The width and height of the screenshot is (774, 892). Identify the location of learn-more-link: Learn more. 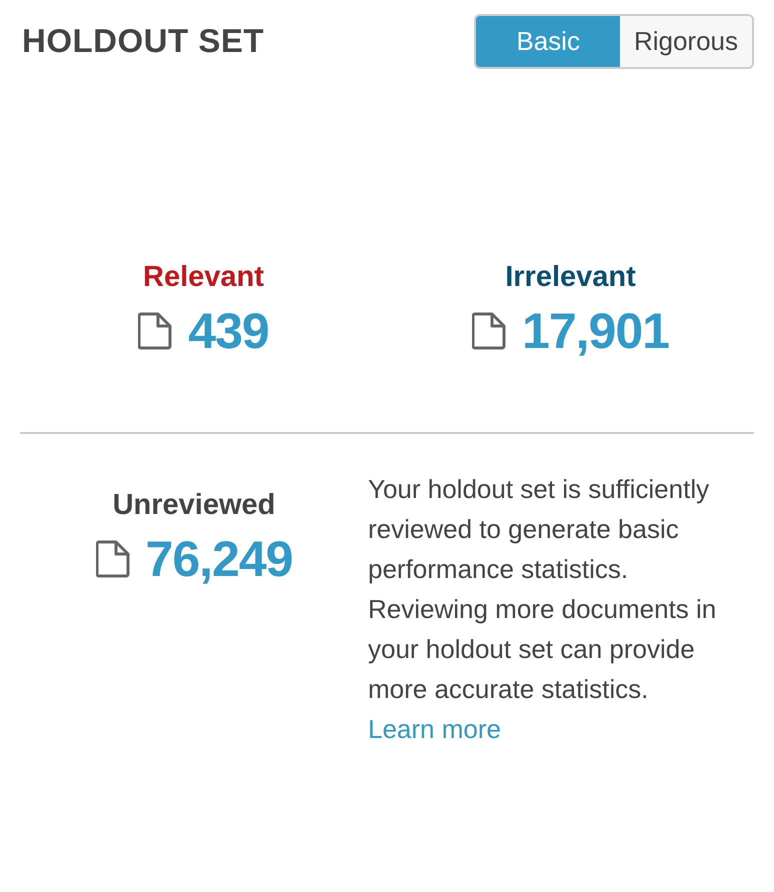
(434, 729).